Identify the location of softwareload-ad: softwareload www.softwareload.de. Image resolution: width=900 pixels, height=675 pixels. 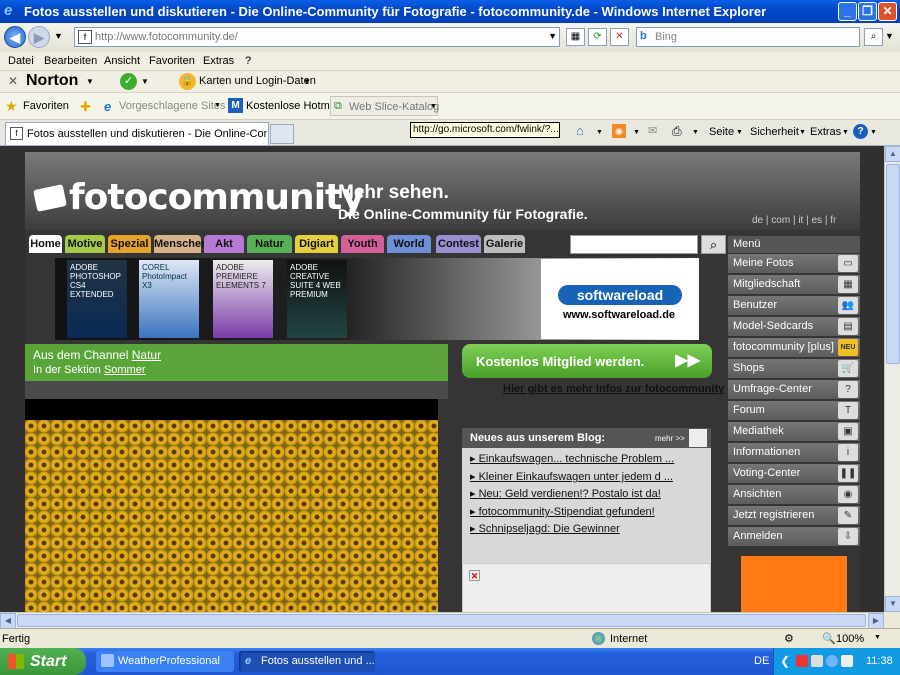
(619, 299).